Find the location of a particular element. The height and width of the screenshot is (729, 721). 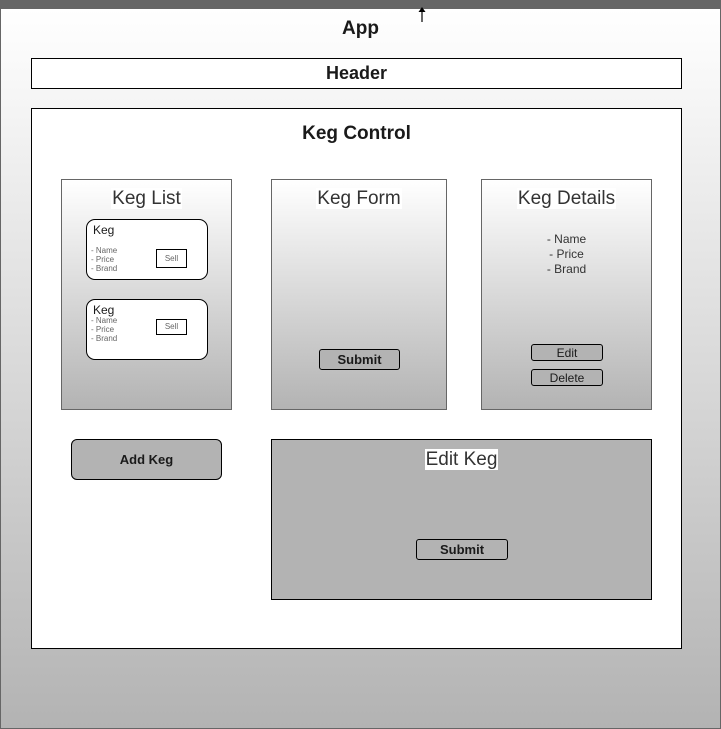

keg-form-title: Keg Form is located at coordinates (359, 199).